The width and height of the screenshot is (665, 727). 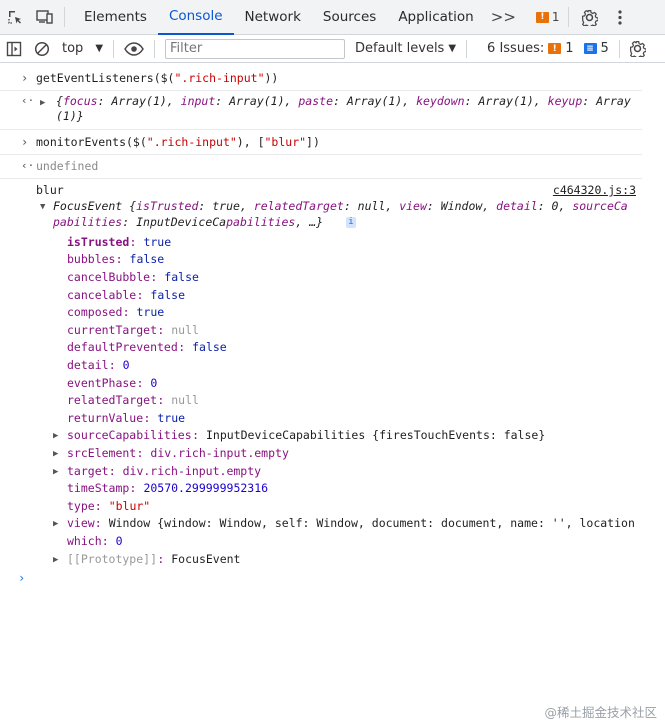 I want to click on event-preview-text-cont: pabilities: InputDeviceCapabilities, …}, so click(x=188, y=222).